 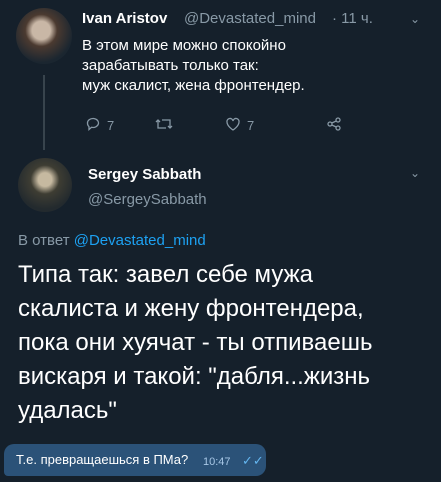 I want to click on like-icon, so click(x=233, y=125).